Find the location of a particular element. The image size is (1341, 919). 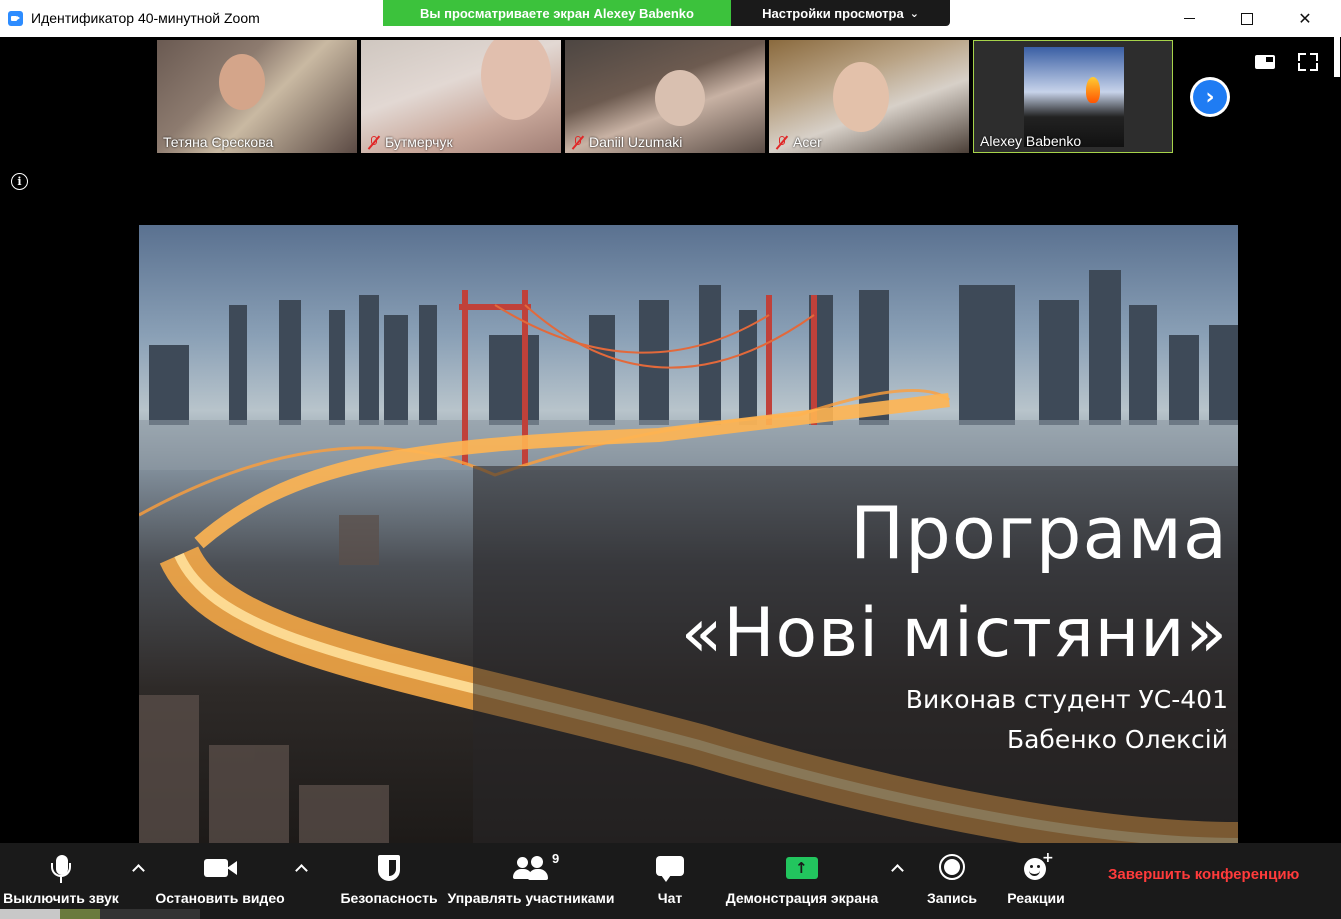

participants-count: 9 is located at coordinates (556, 858).